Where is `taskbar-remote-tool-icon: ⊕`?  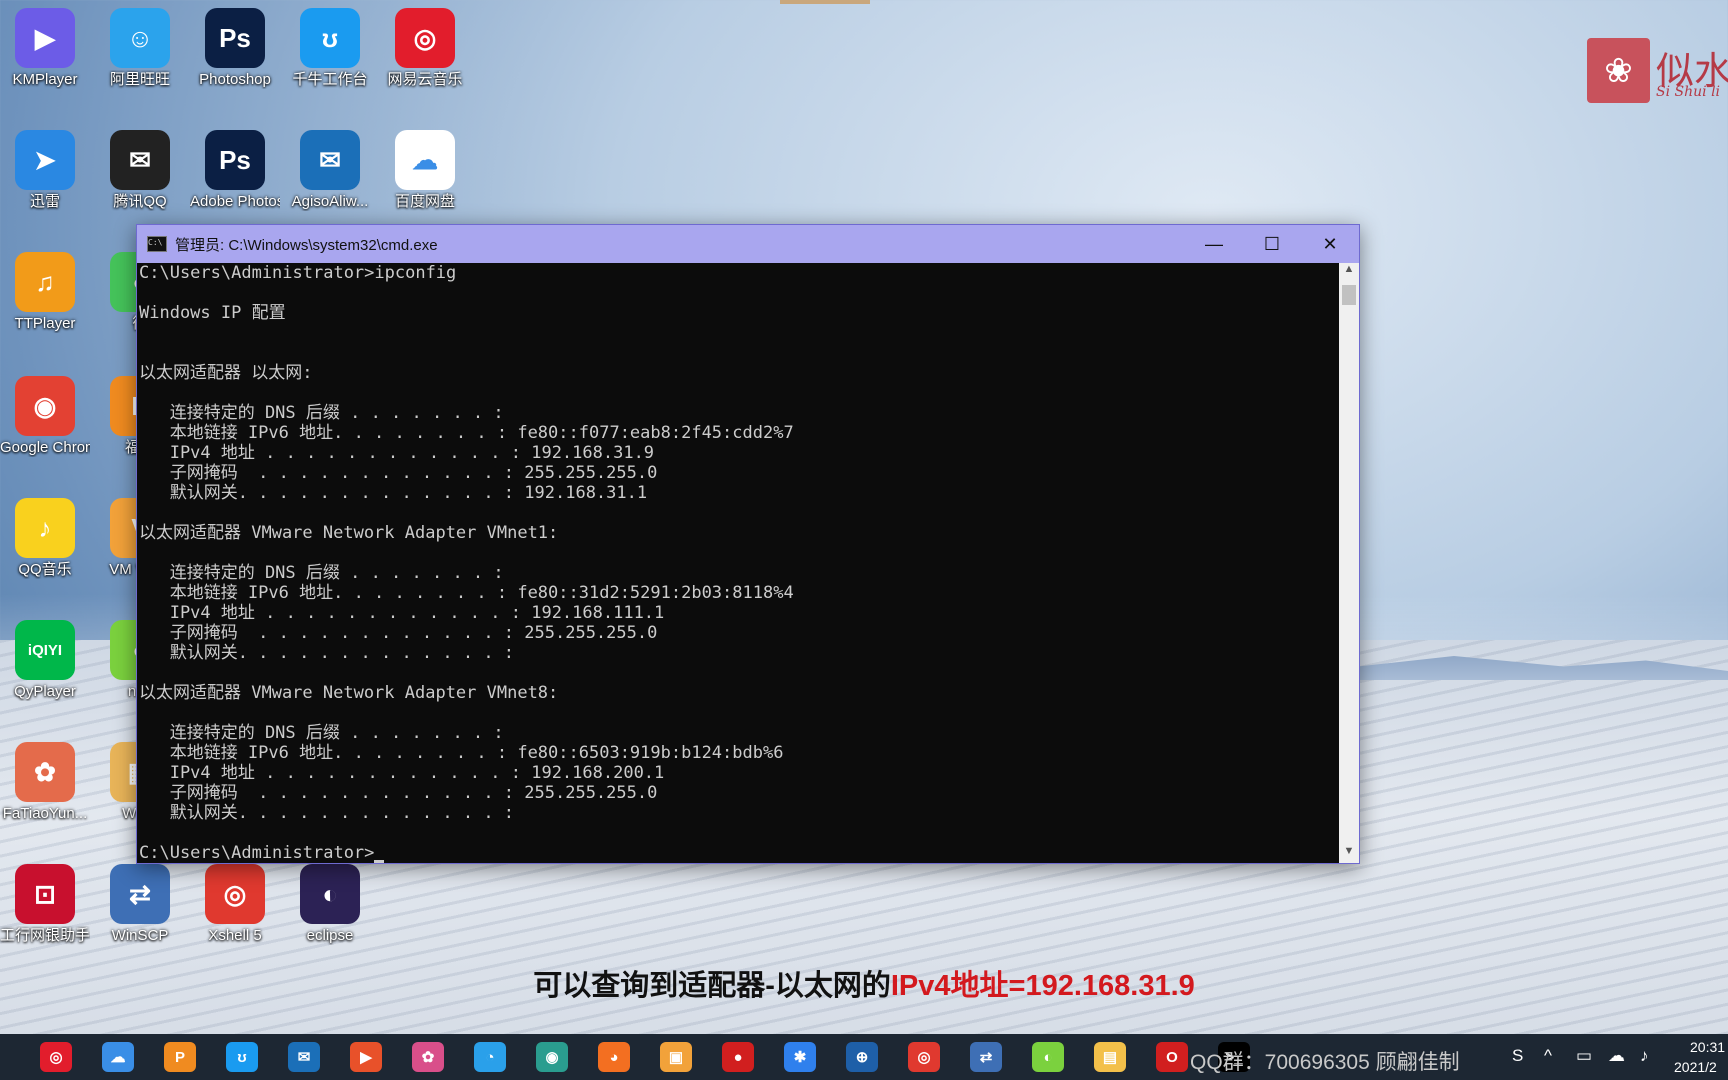
taskbar-remote-tool-icon: ⊕ is located at coordinates (862, 1057).